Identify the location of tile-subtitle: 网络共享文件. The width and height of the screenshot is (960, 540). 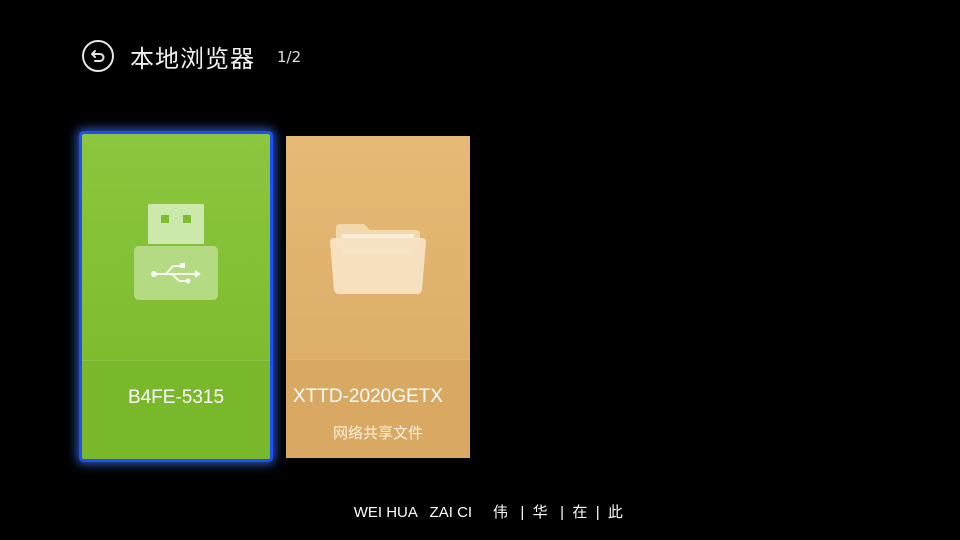
(377, 433).